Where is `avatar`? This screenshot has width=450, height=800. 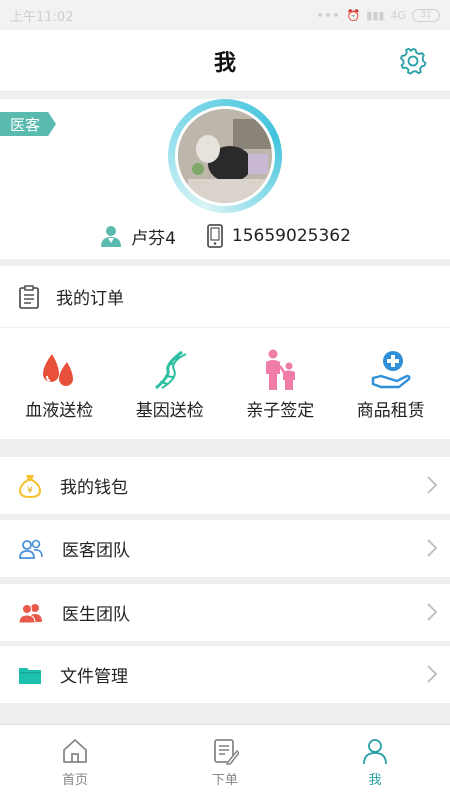
avatar is located at coordinates (225, 156).